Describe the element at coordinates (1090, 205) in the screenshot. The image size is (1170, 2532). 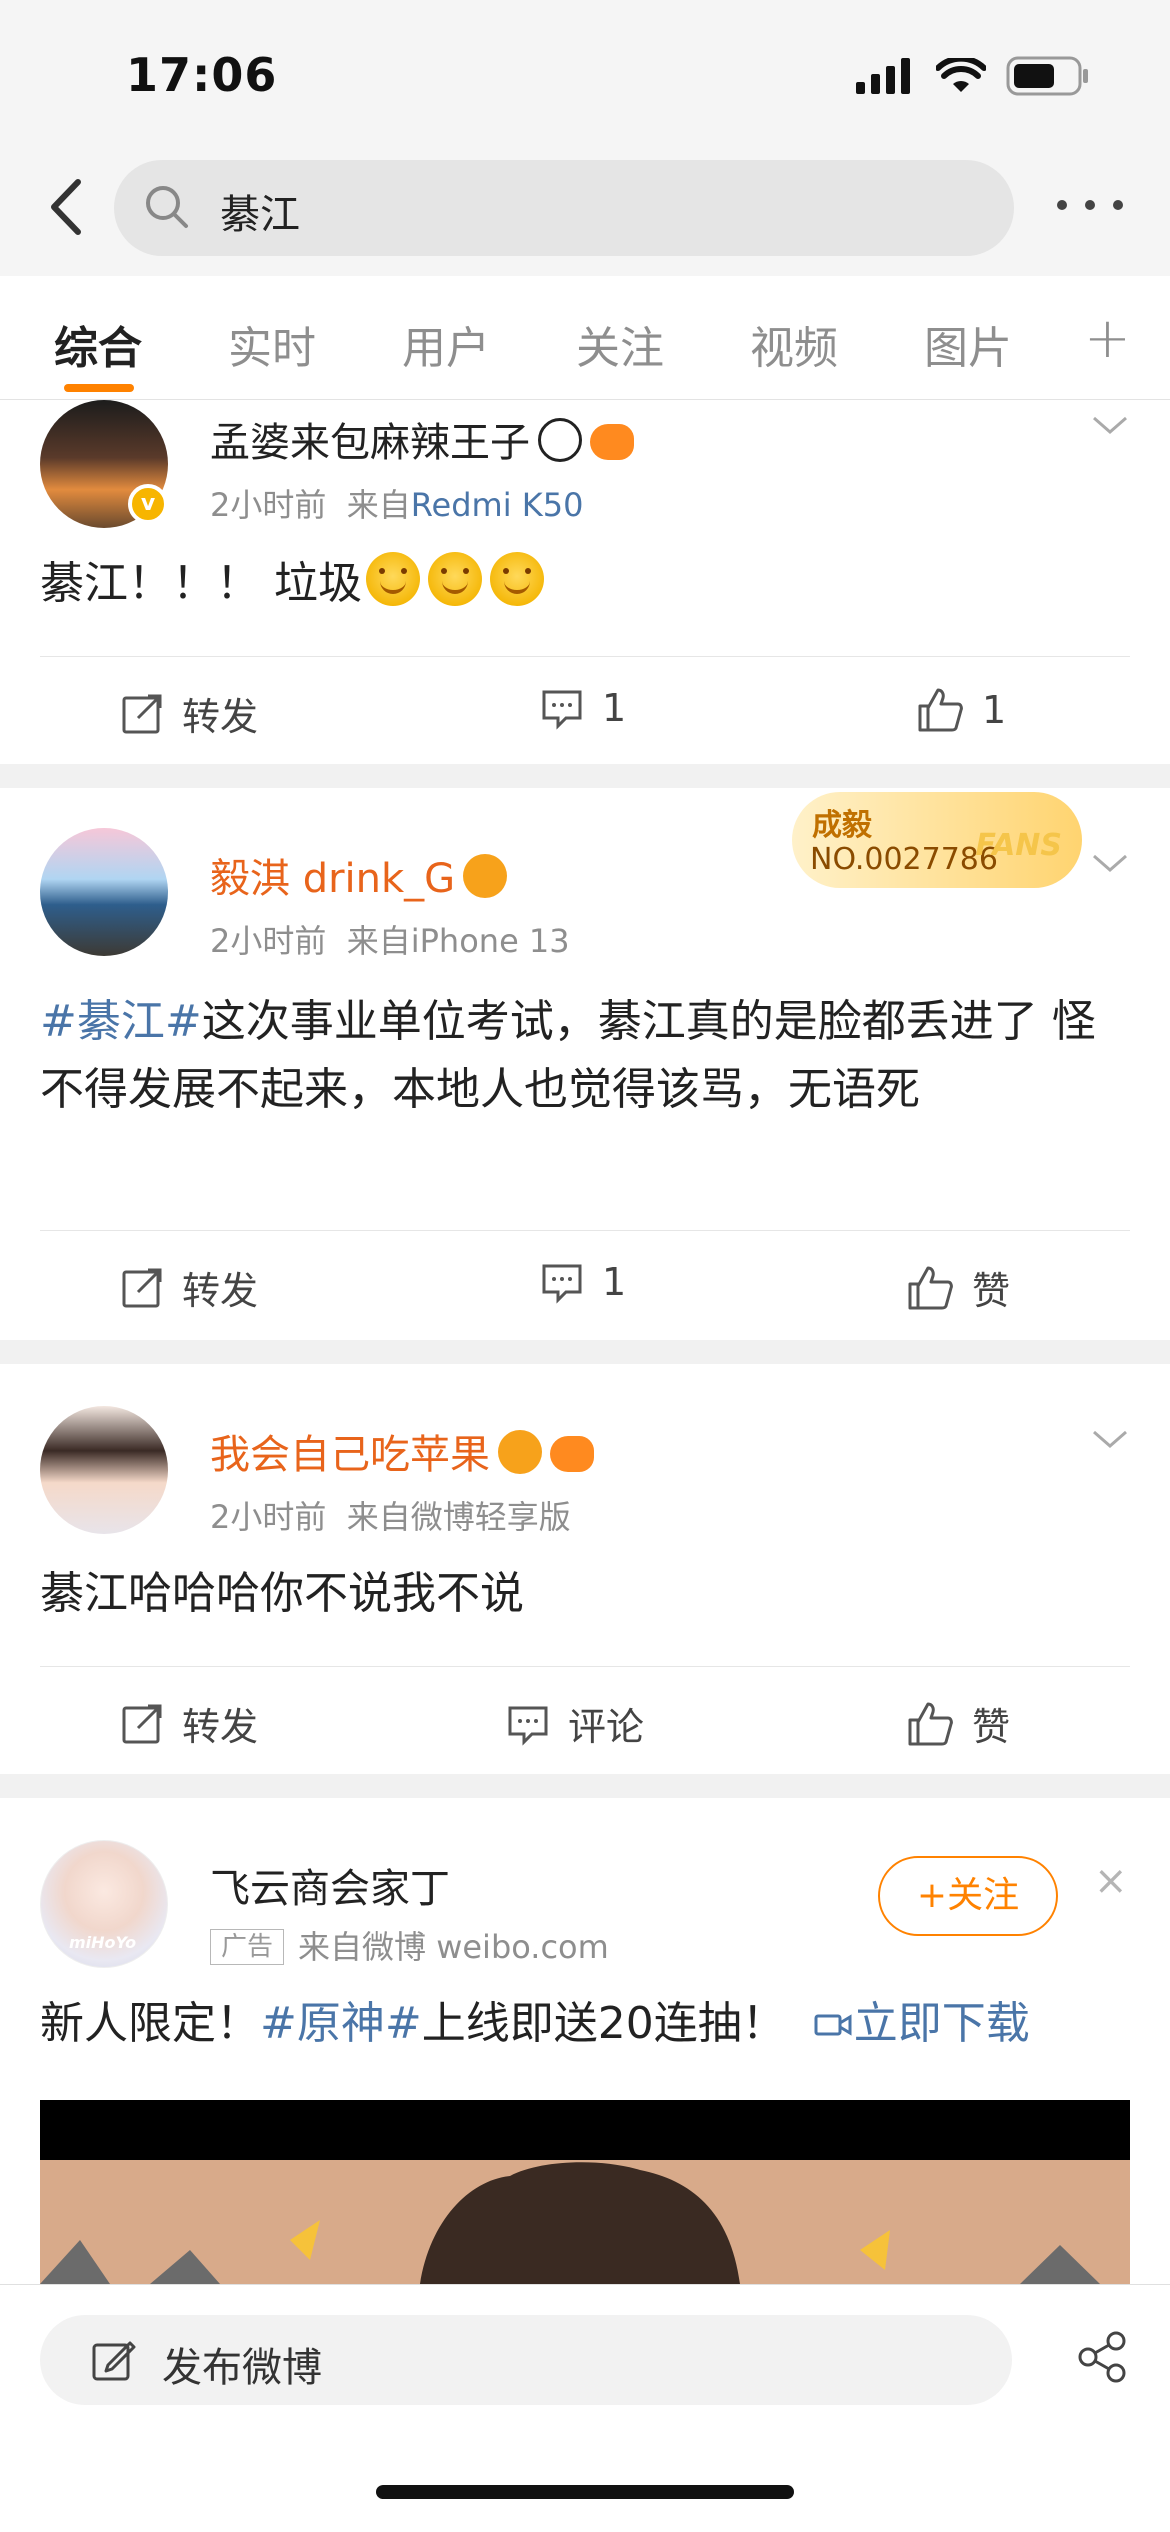
I see `more-options-icon` at that location.